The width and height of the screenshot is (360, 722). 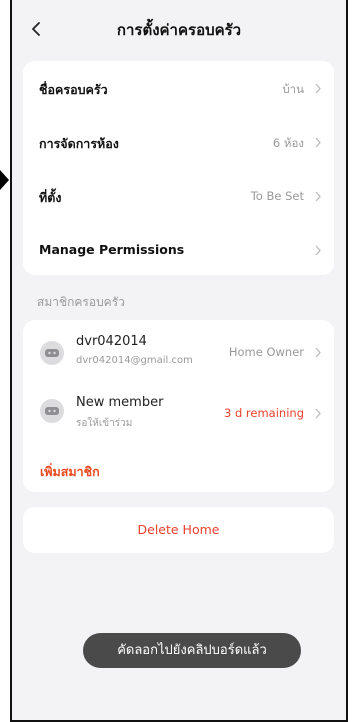 What do you see at coordinates (73, 89) in the screenshot?
I see `row-label: ชื่อครอบครัว` at bounding box center [73, 89].